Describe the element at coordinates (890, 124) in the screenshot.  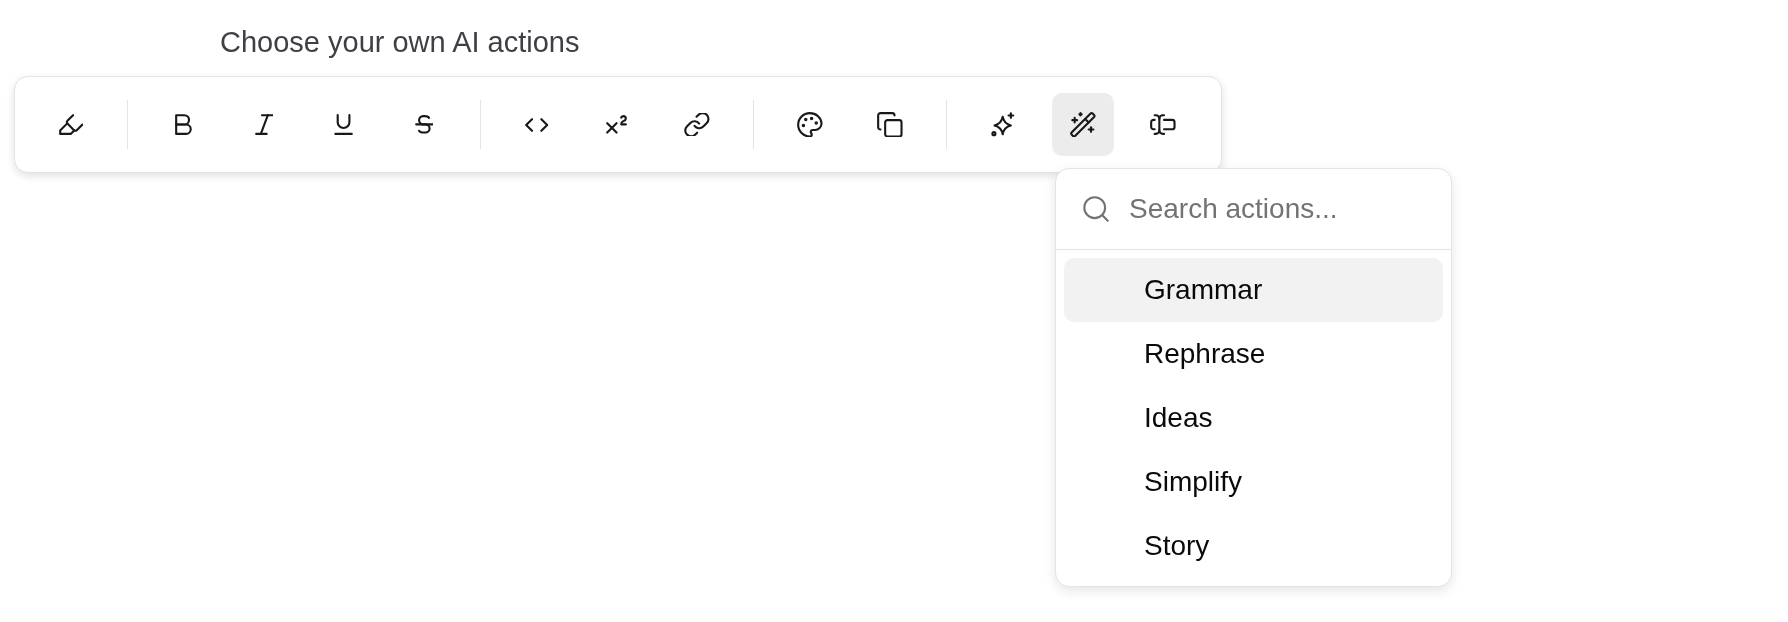
I see `copy-icon` at that location.